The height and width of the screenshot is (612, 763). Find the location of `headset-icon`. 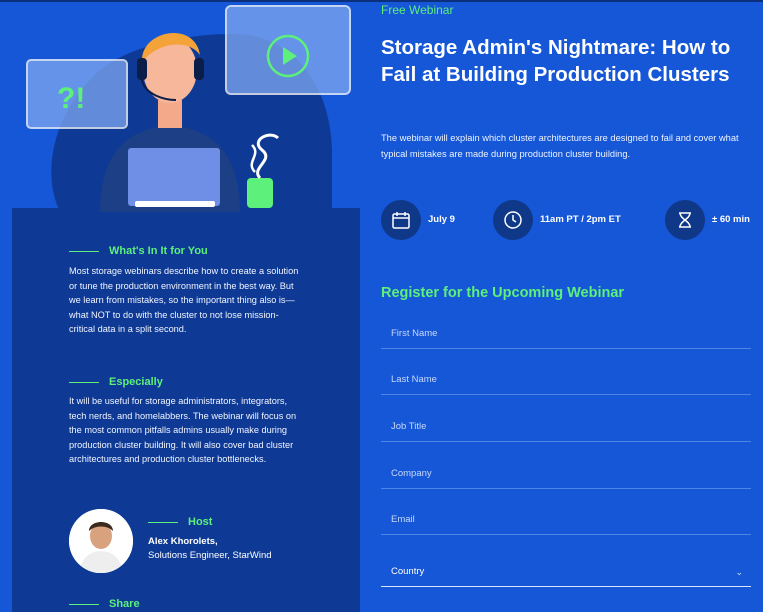

headset-icon is located at coordinates (142, 69).